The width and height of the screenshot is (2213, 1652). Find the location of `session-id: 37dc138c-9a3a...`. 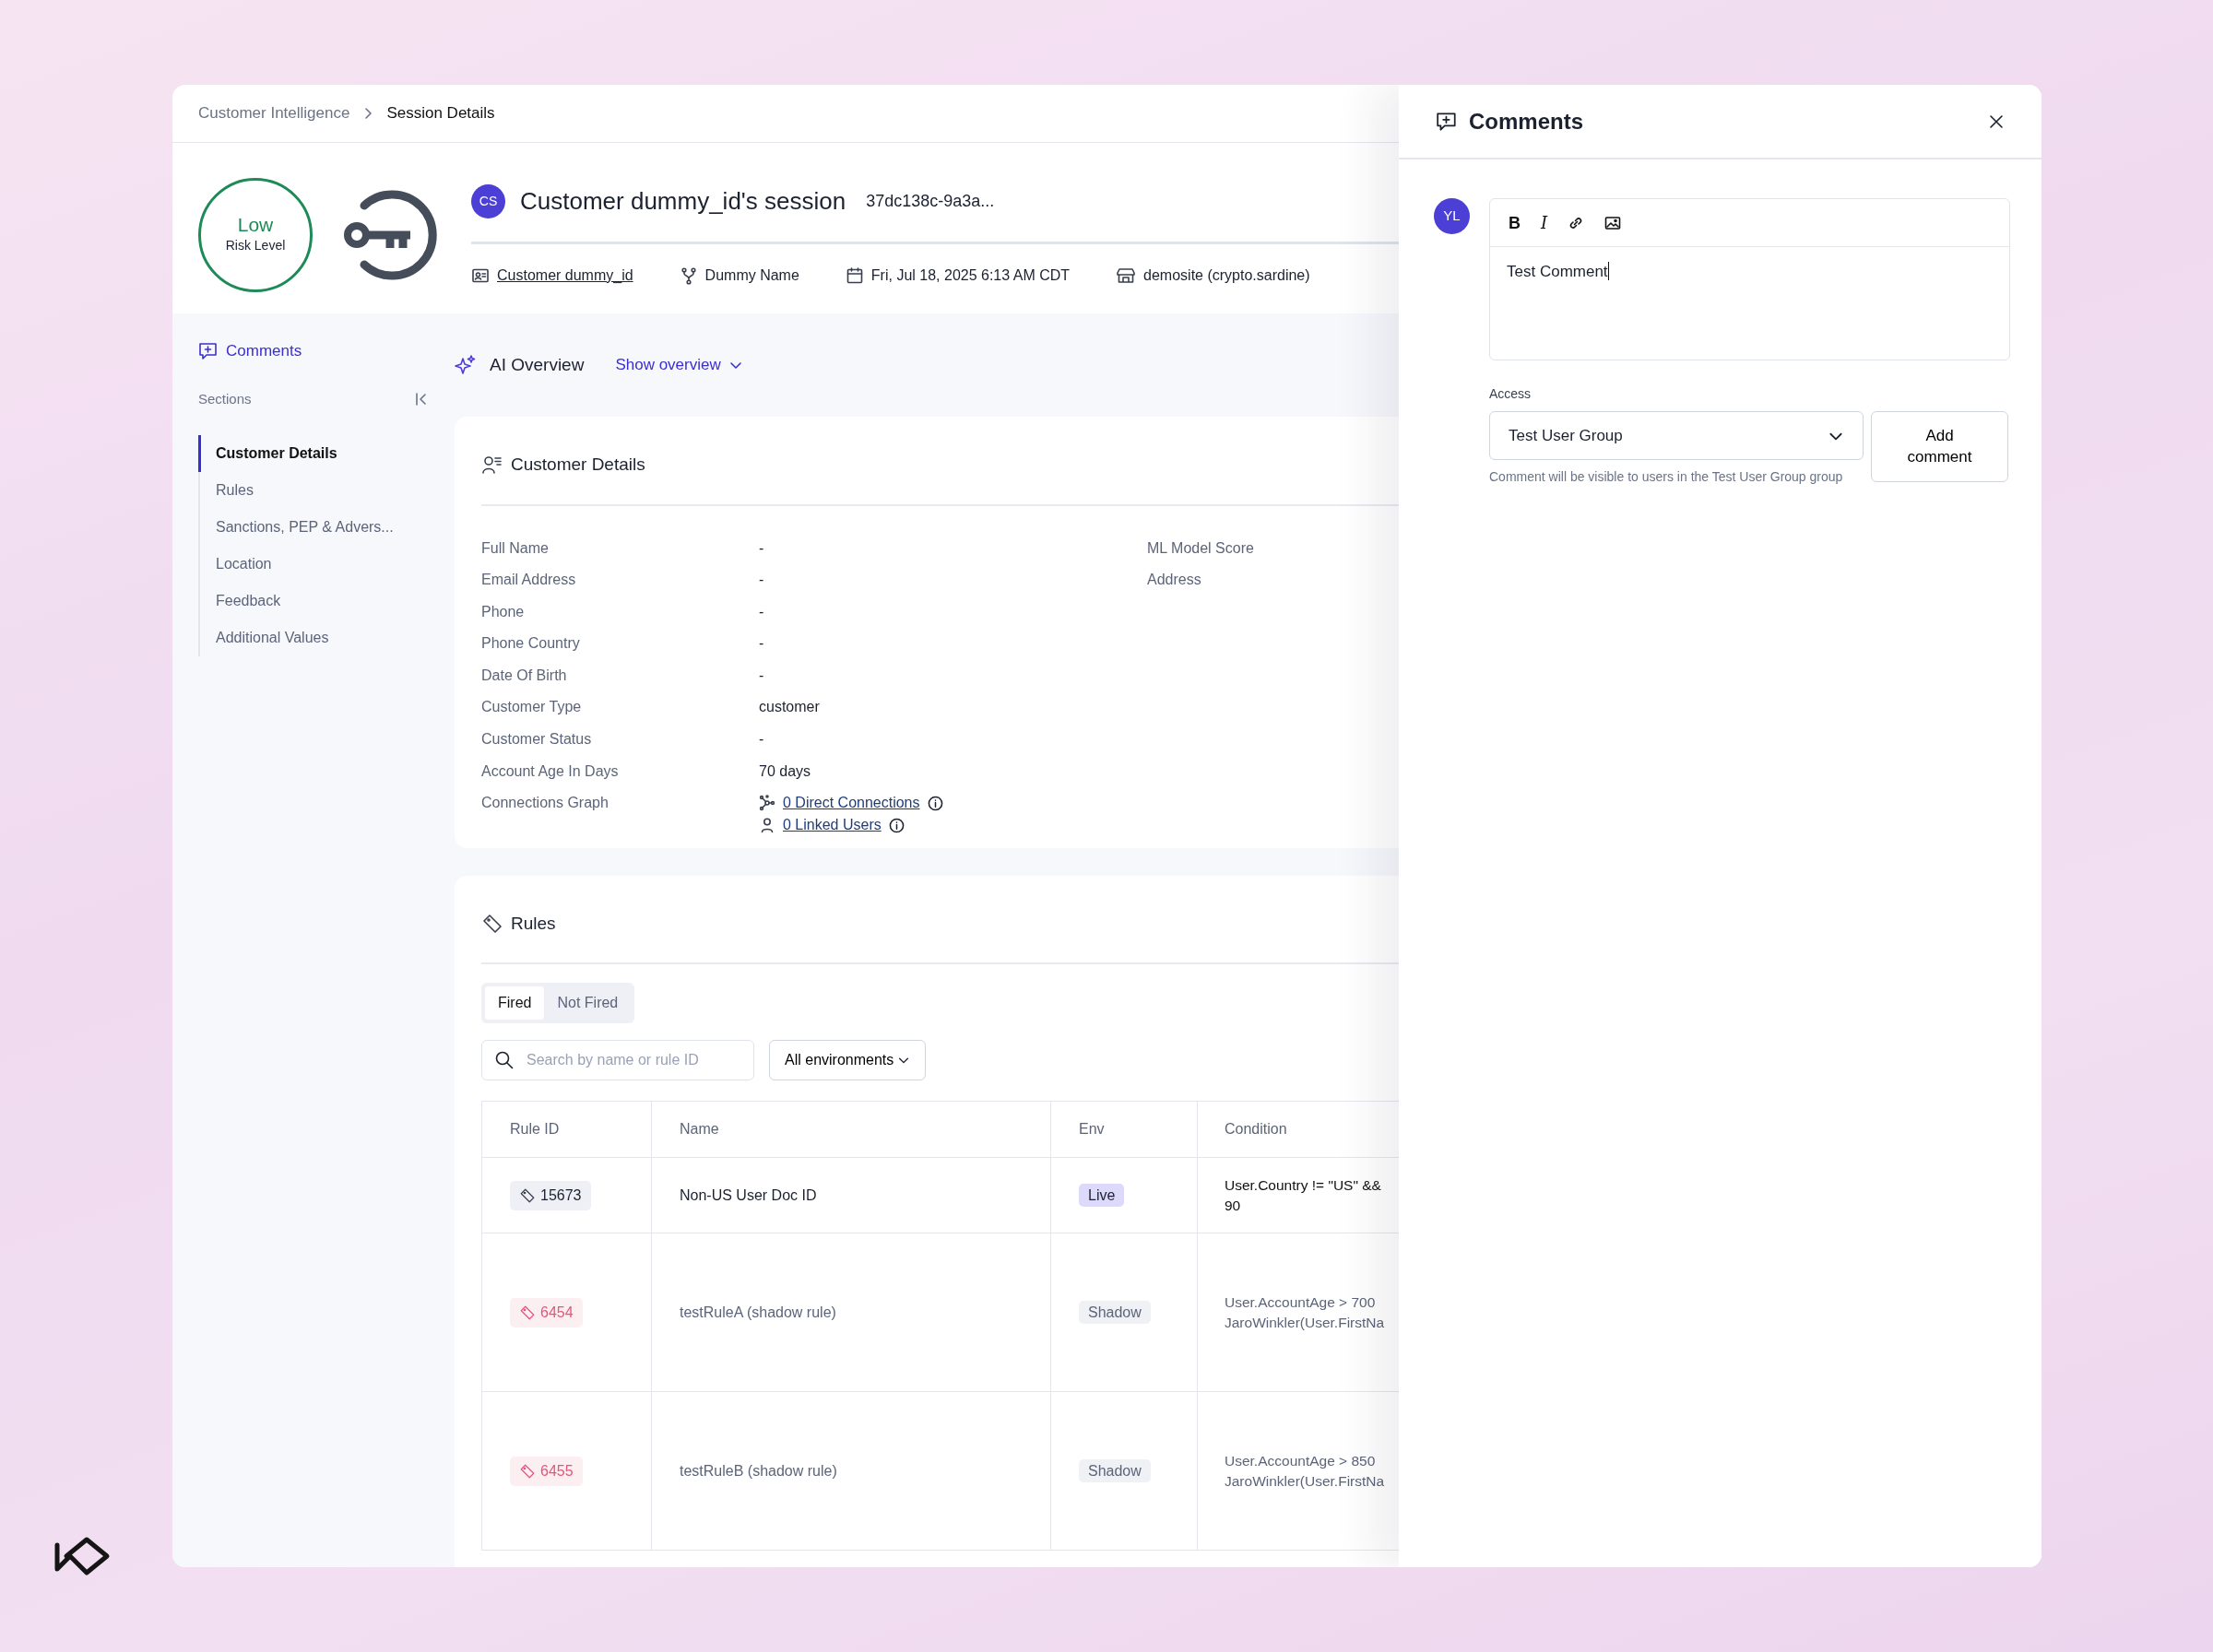

session-id: 37dc138c-9a3a... is located at coordinates (930, 201).